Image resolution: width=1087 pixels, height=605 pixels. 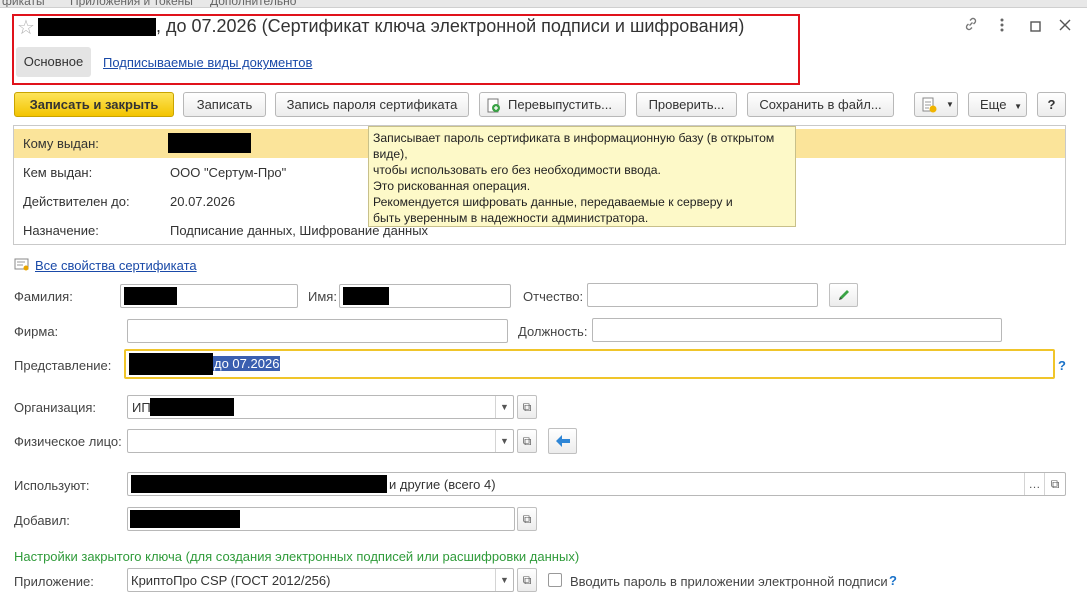 I want to click on top-tab-strip: фикаты Приложения и токены Дополнительно, so click(x=543, y=4).